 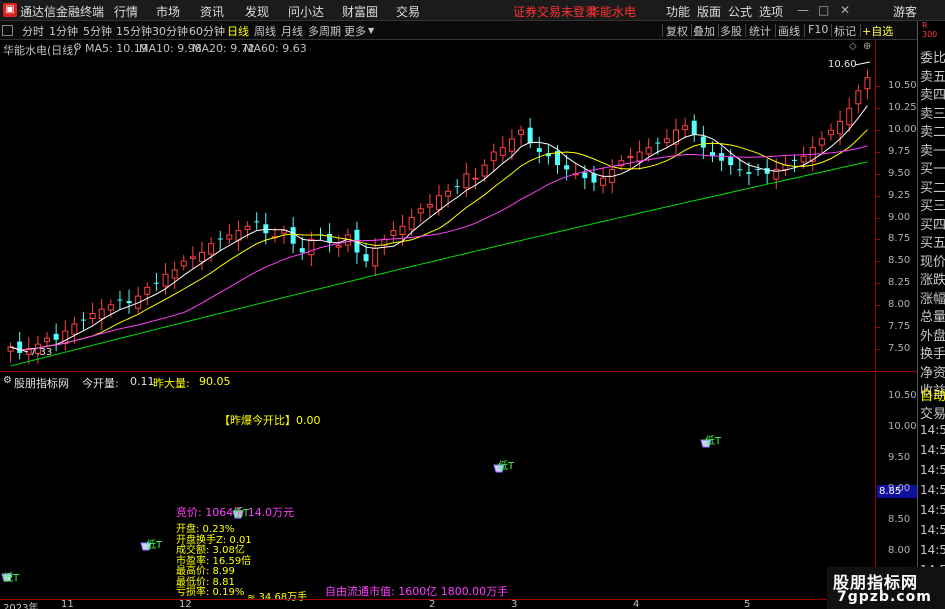 What do you see at coordinates (823, 10) in the screenshot?
I see `maximize-icon: □` at bounding box center [823, 10].